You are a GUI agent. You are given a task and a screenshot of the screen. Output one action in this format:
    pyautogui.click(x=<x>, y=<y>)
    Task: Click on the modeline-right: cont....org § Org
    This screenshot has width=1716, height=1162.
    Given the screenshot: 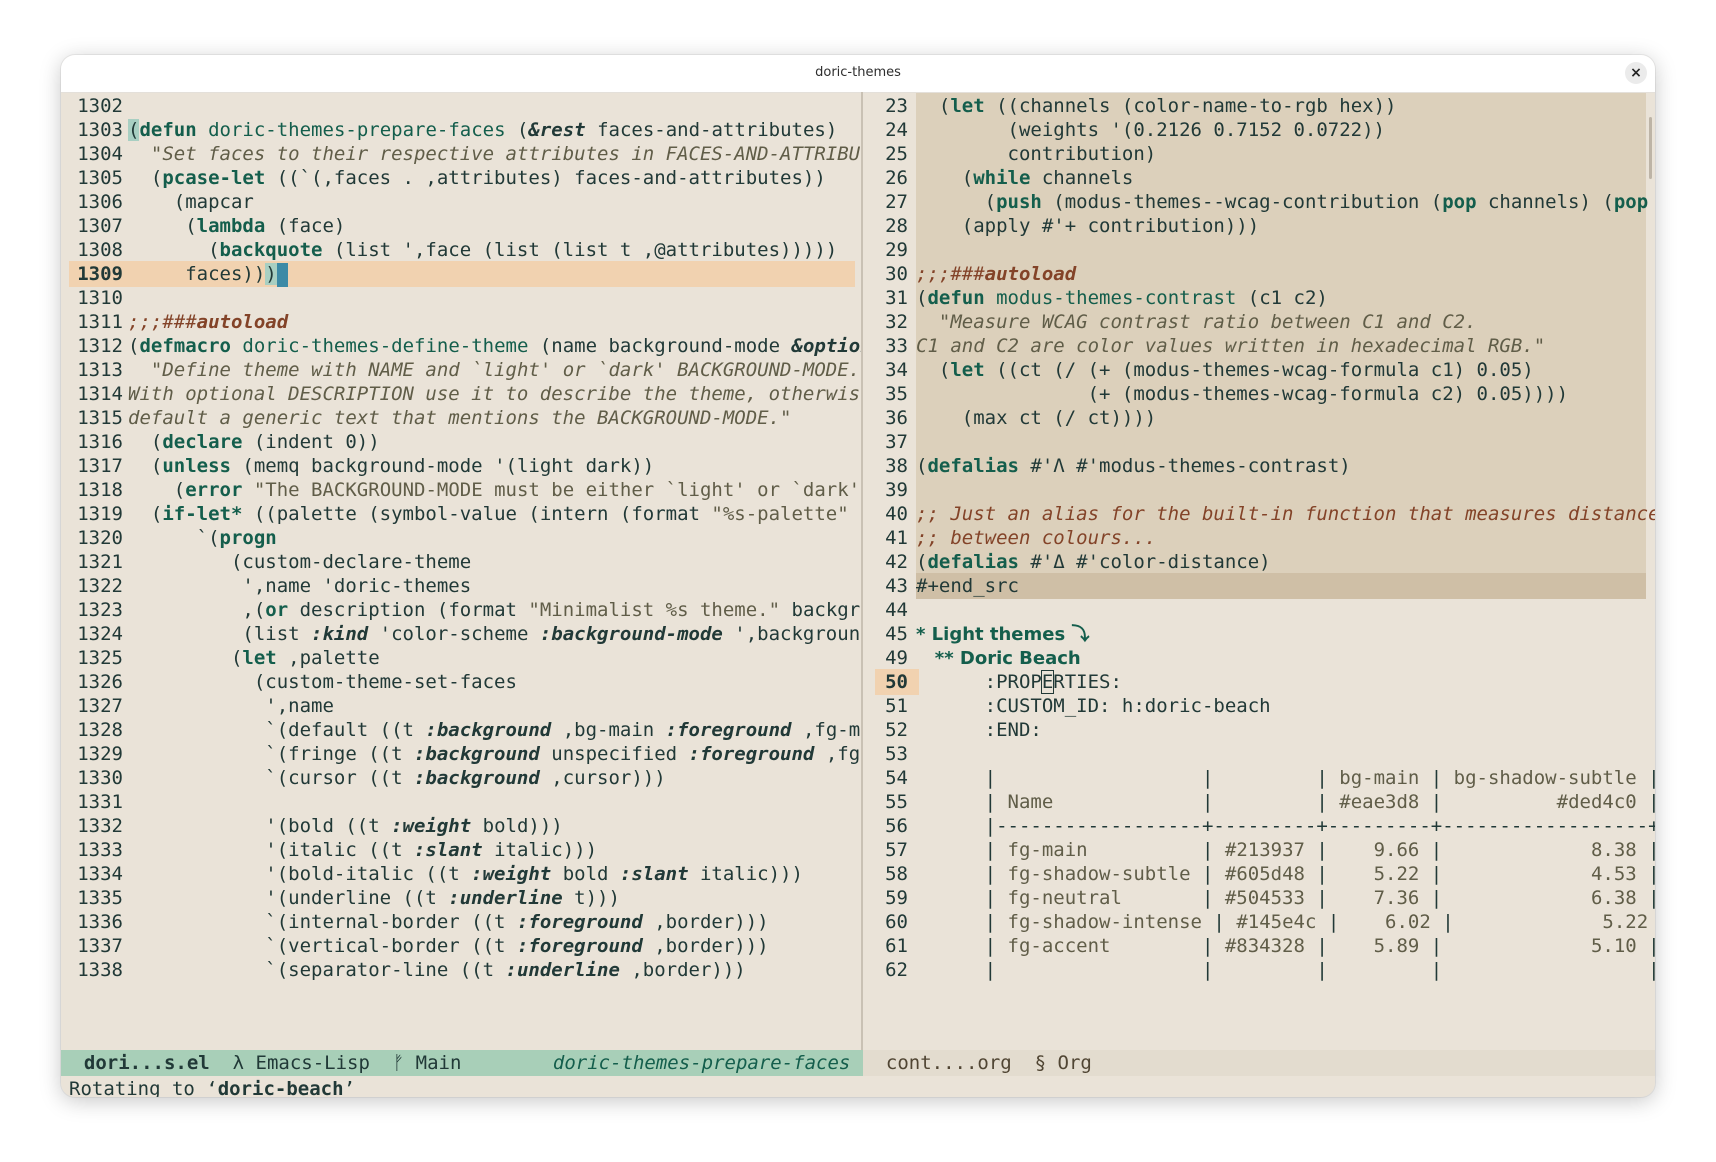 What is the action you would take?
    pyautogui.click(x=1259, y=1063)
    